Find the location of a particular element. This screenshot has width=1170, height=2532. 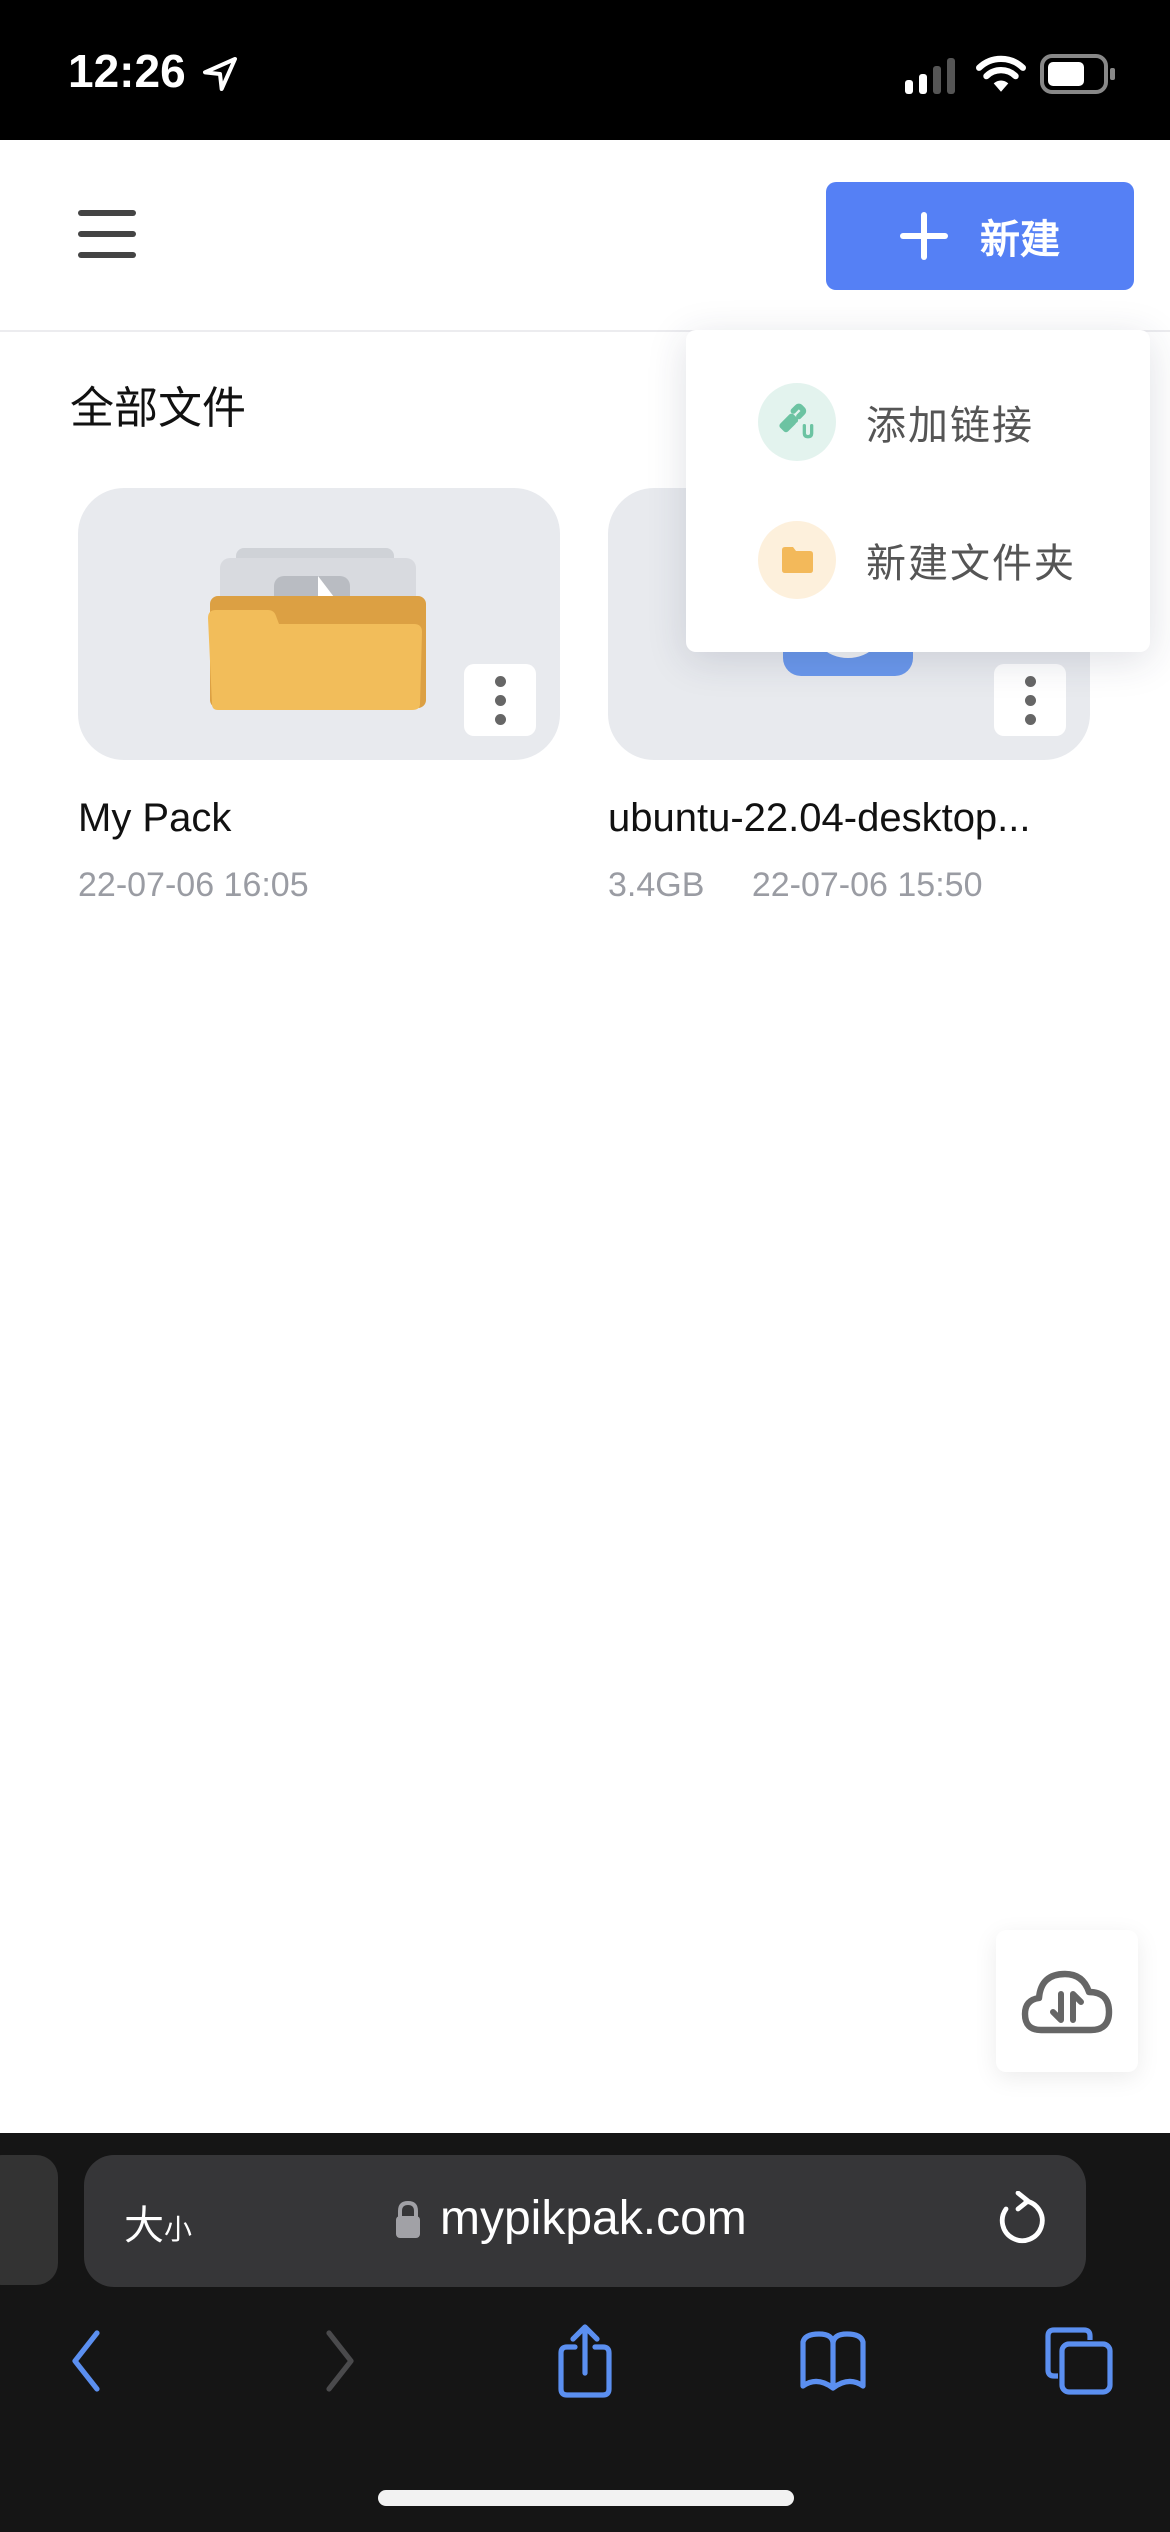

new-button: 新建 is located at coordinates (980, 236).